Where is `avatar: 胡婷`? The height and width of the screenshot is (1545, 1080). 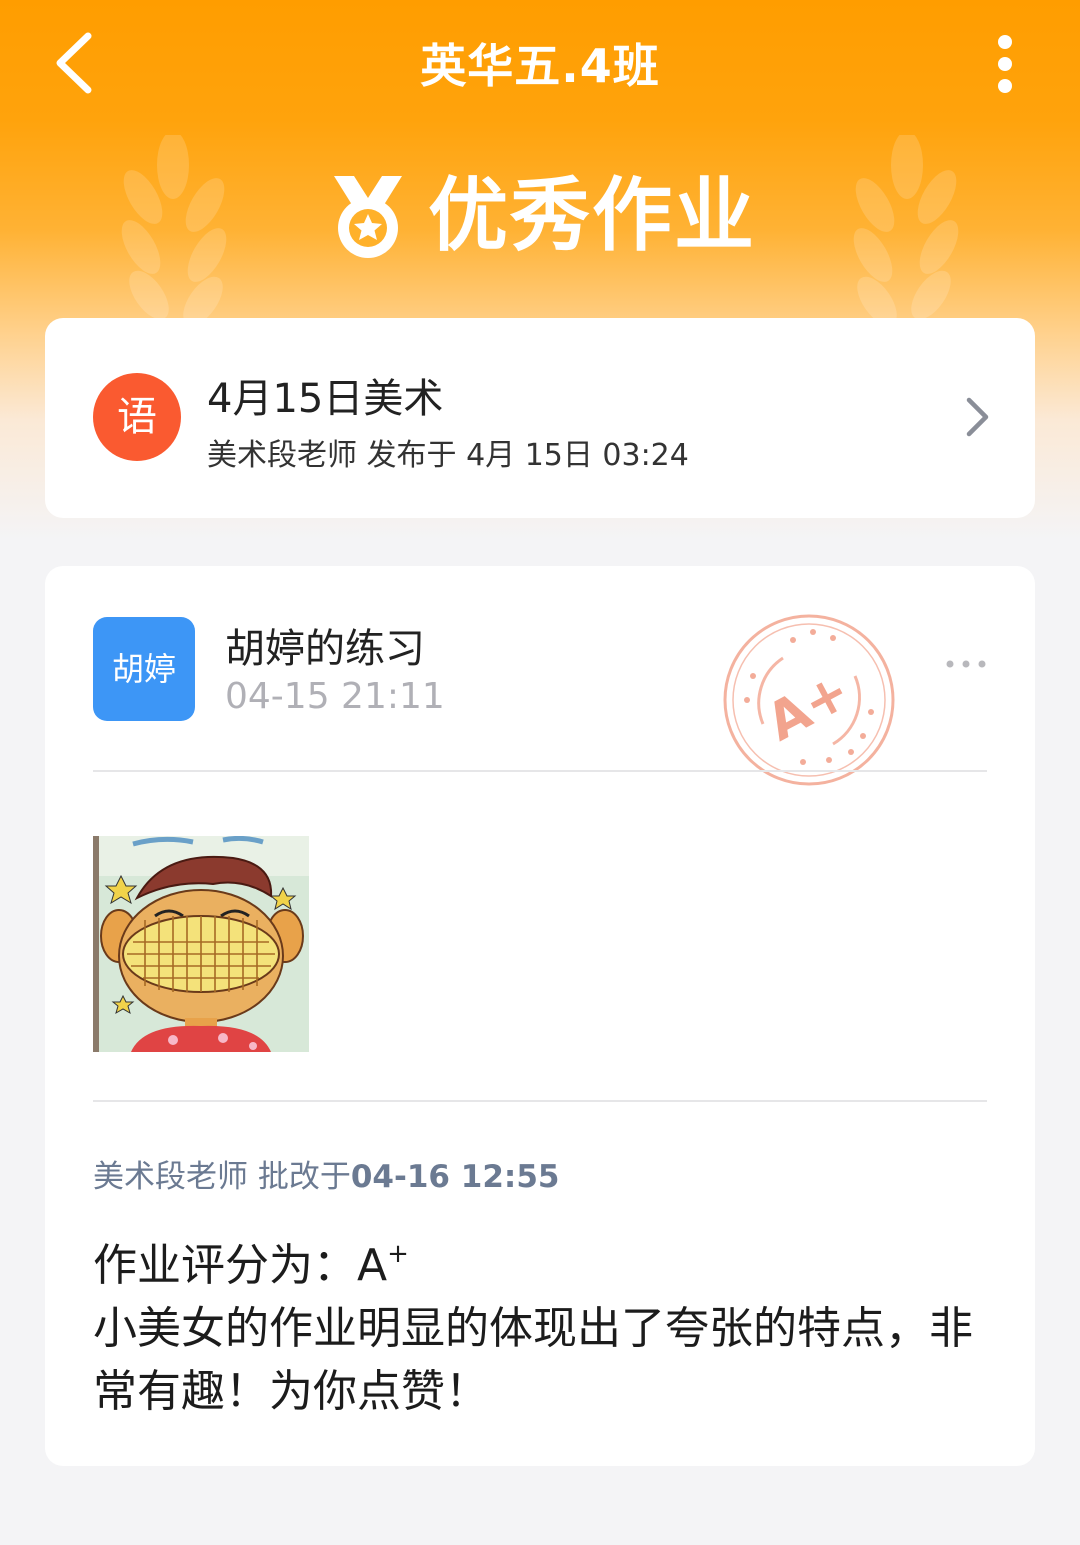 avatar: 胡婷 is located at coordinates (144, 669).